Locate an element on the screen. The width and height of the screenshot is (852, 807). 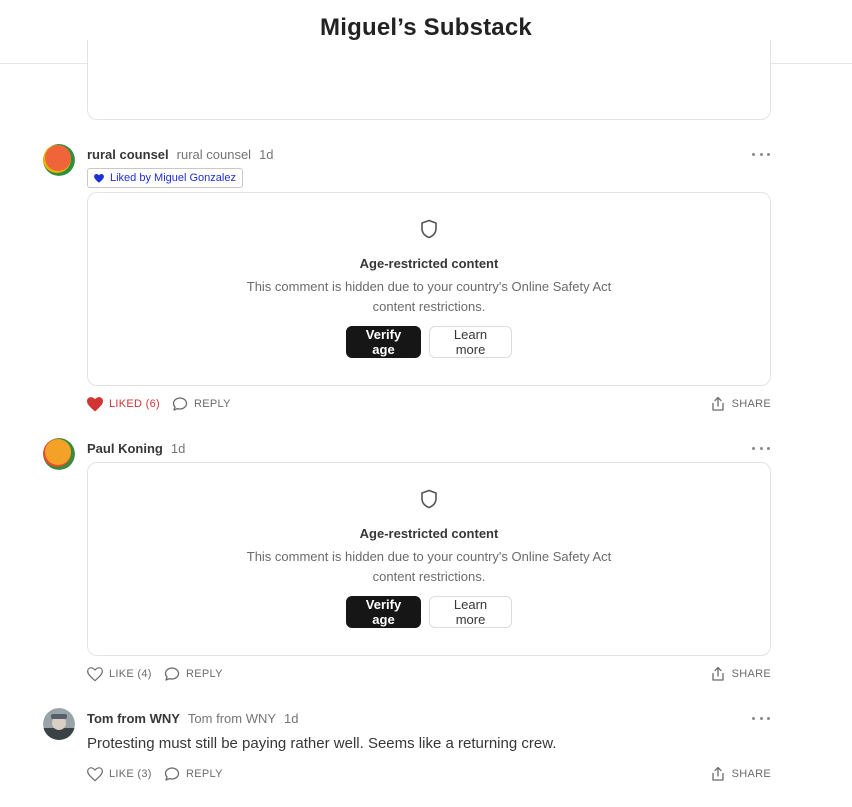
liked-by-badge: Liked by Miguel Gonzalez is located at coordinates (165, 178).